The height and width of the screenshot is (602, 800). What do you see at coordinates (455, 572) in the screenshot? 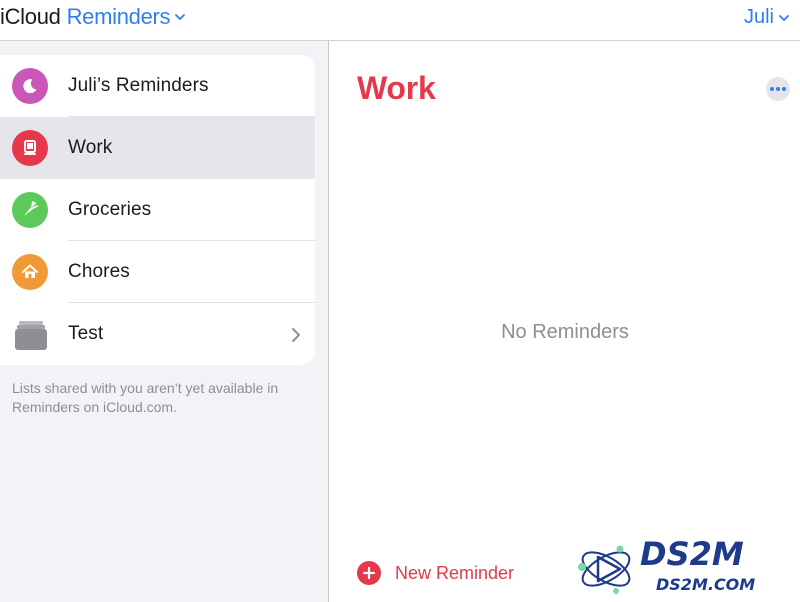
I see `new-reminder-label: New Reminder` at bounding box center [455, 572].